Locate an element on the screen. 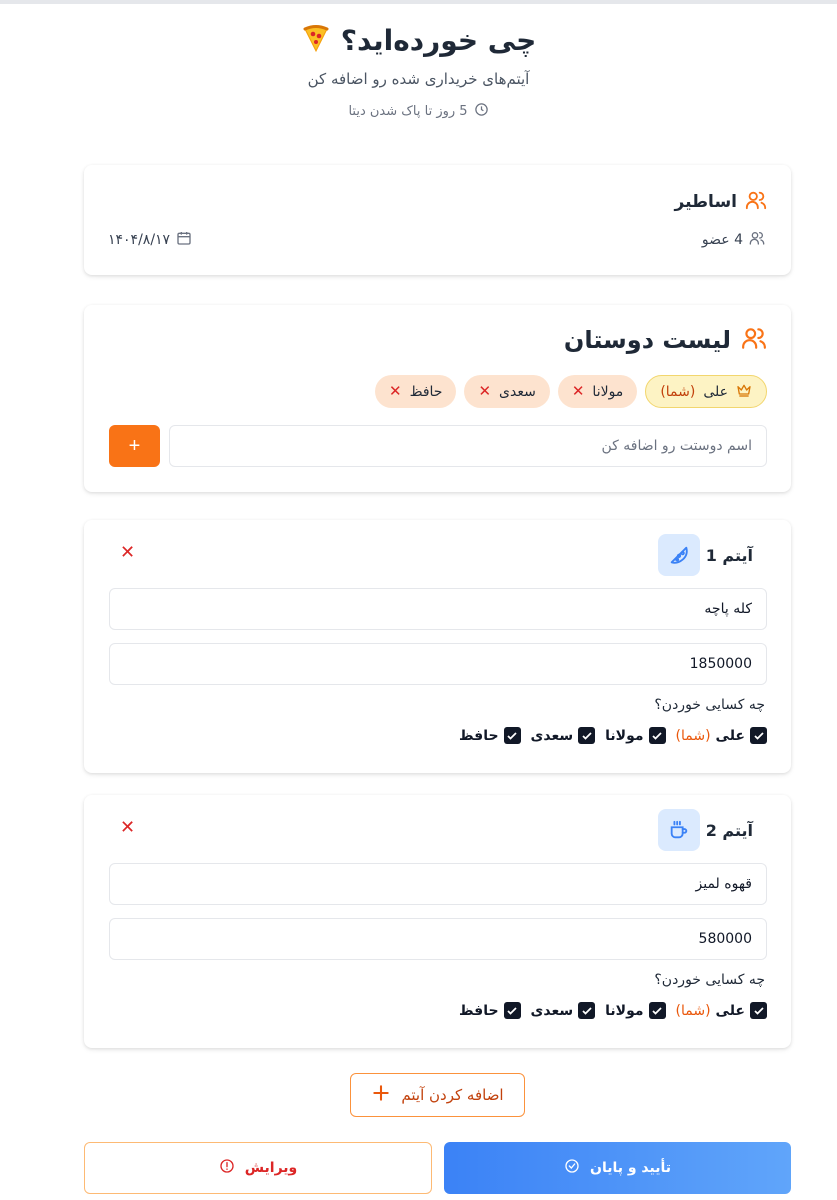  alert-circle-icon is located at coordinates (227, 1168).